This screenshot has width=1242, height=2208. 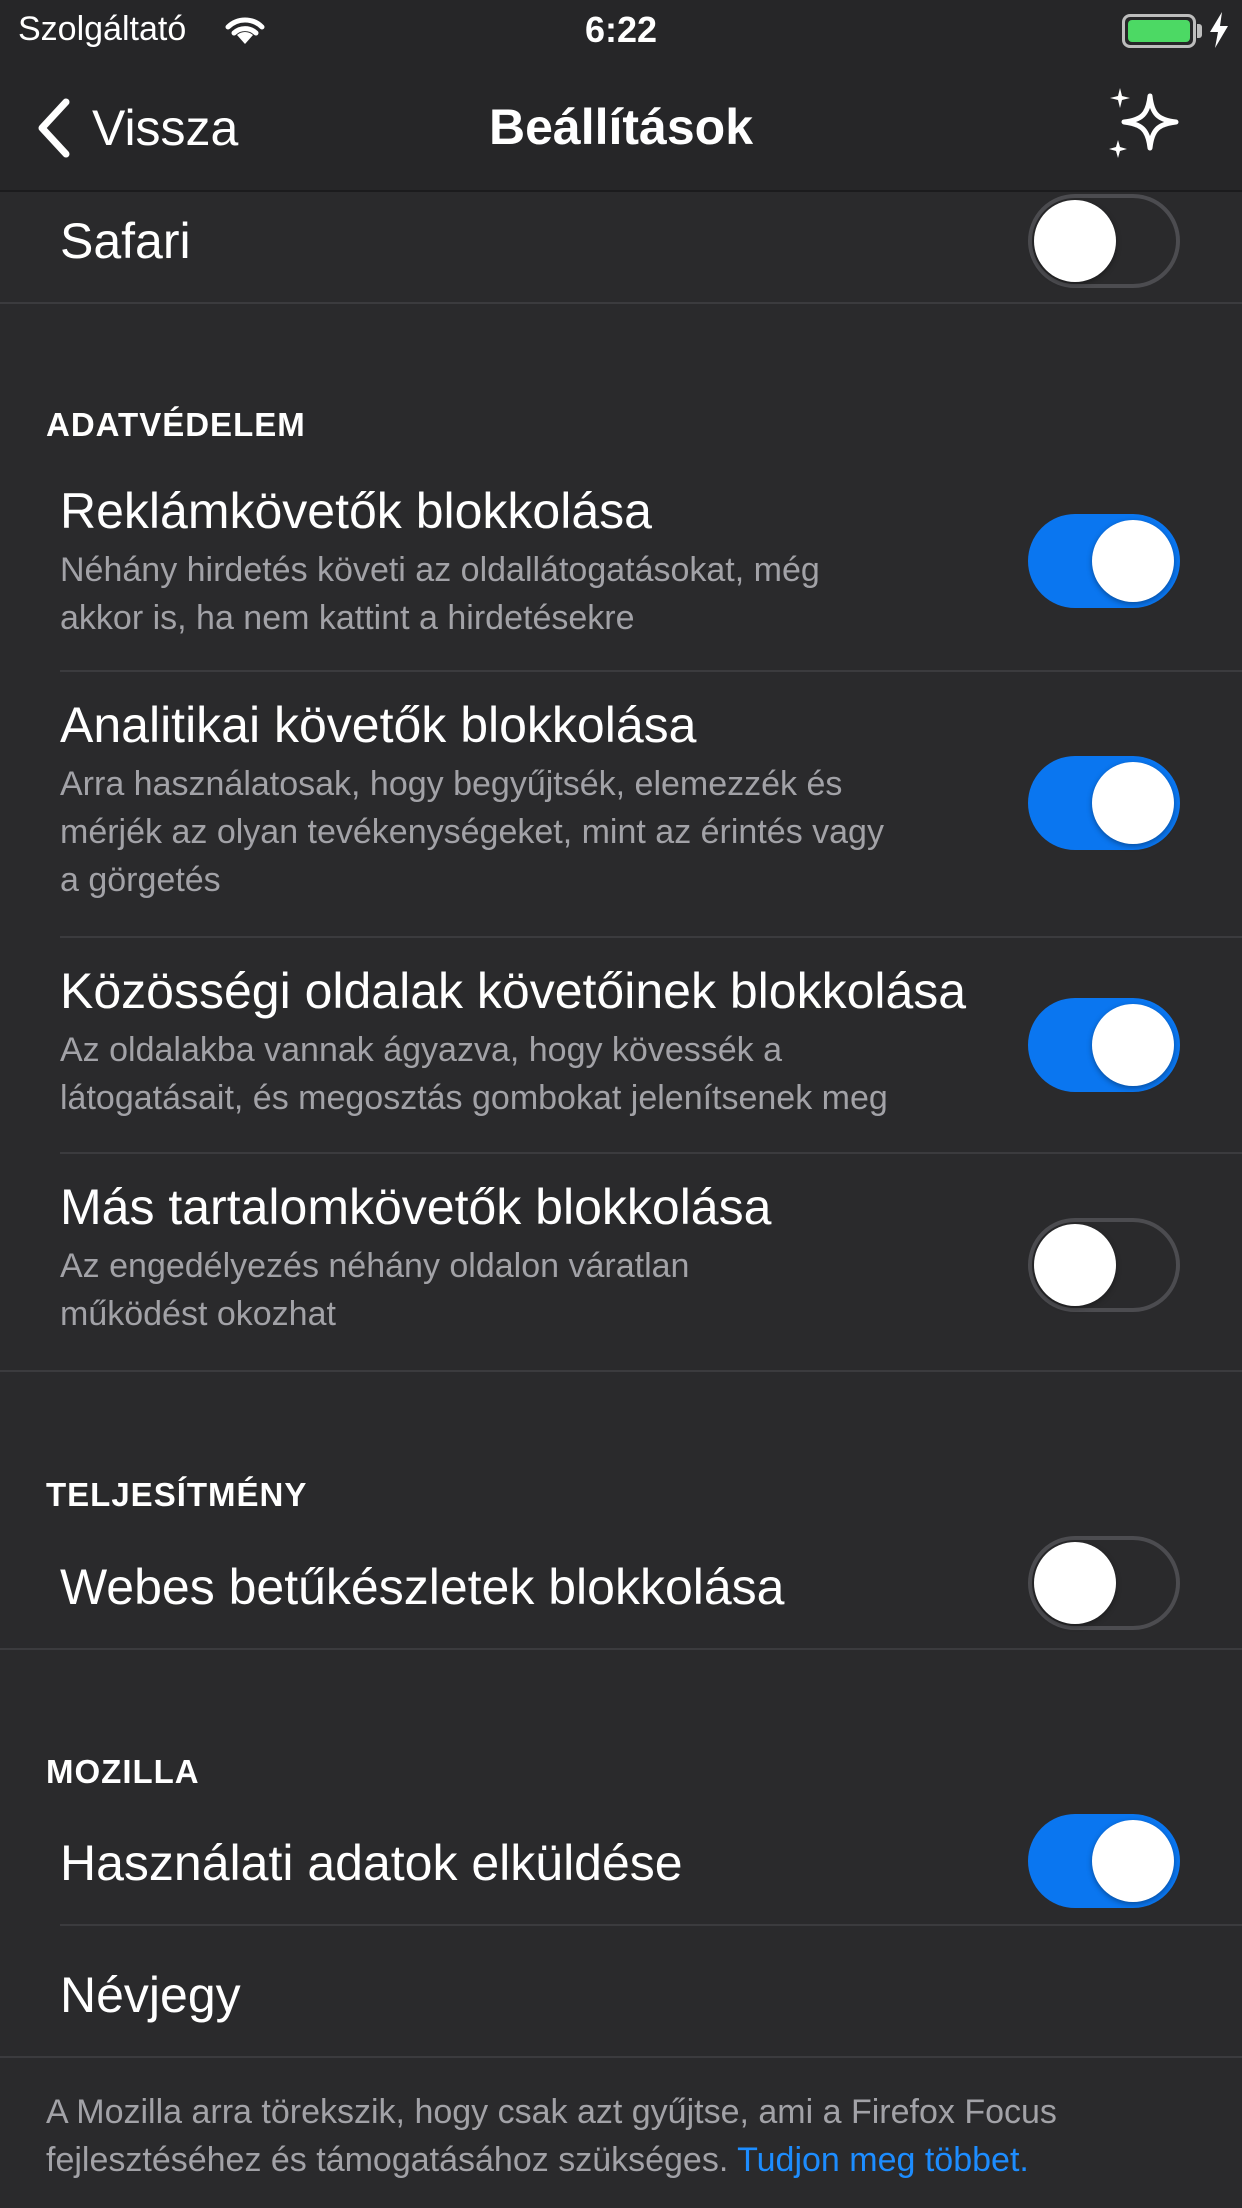 What do you see at coordinates (1104, 1045) in the screenshot?
I see `social-trackers-toggle` at bounding box center [1104, 1045].